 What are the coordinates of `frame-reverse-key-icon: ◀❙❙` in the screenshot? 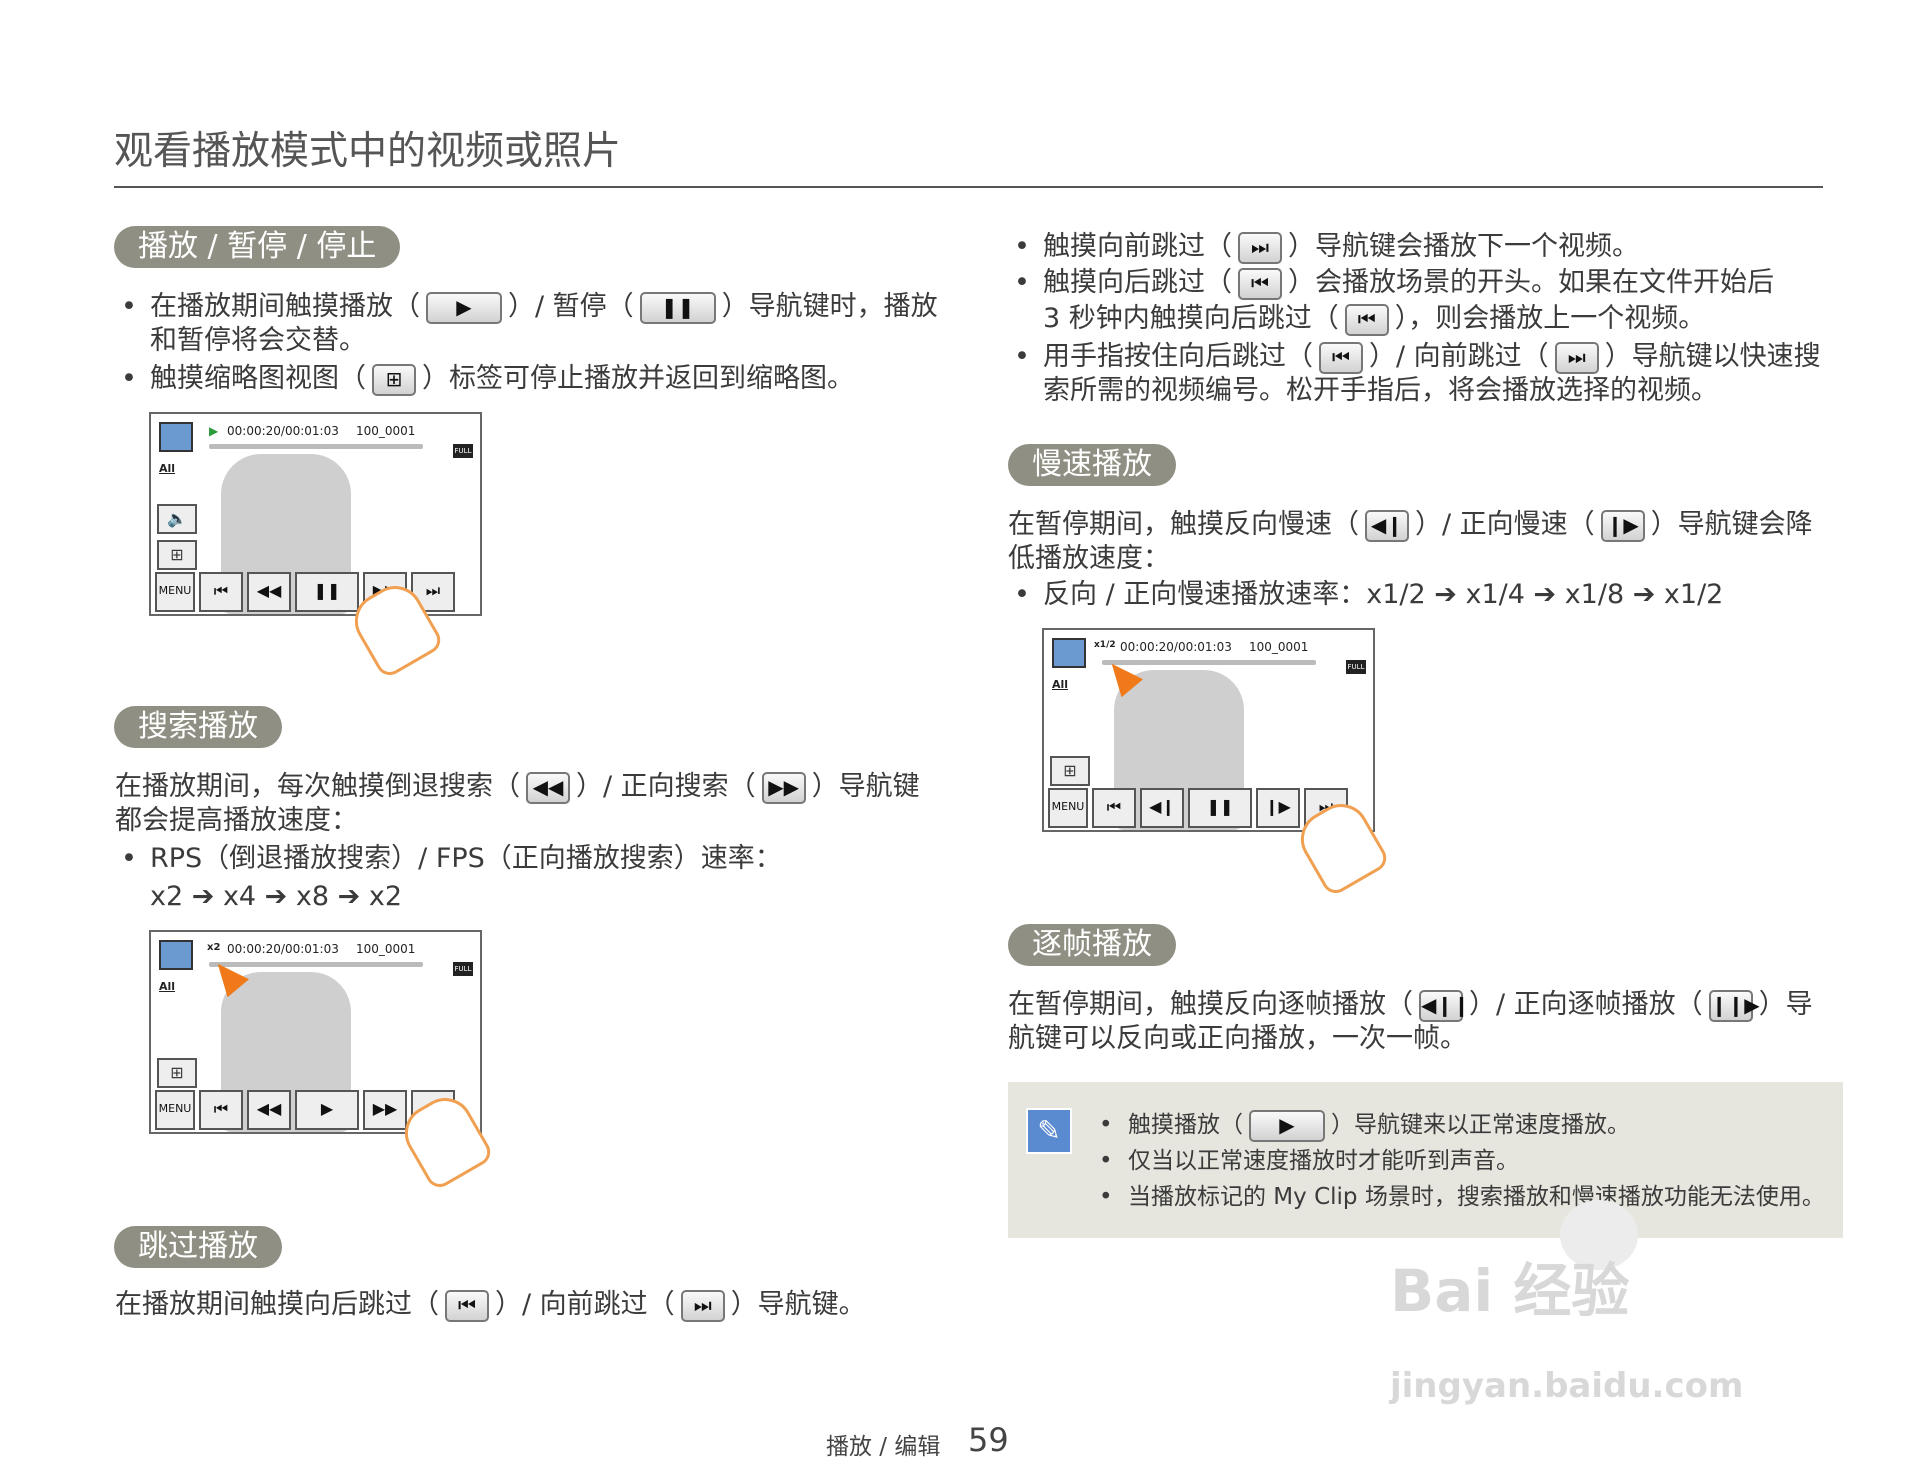 It's located at (1444, 1005).